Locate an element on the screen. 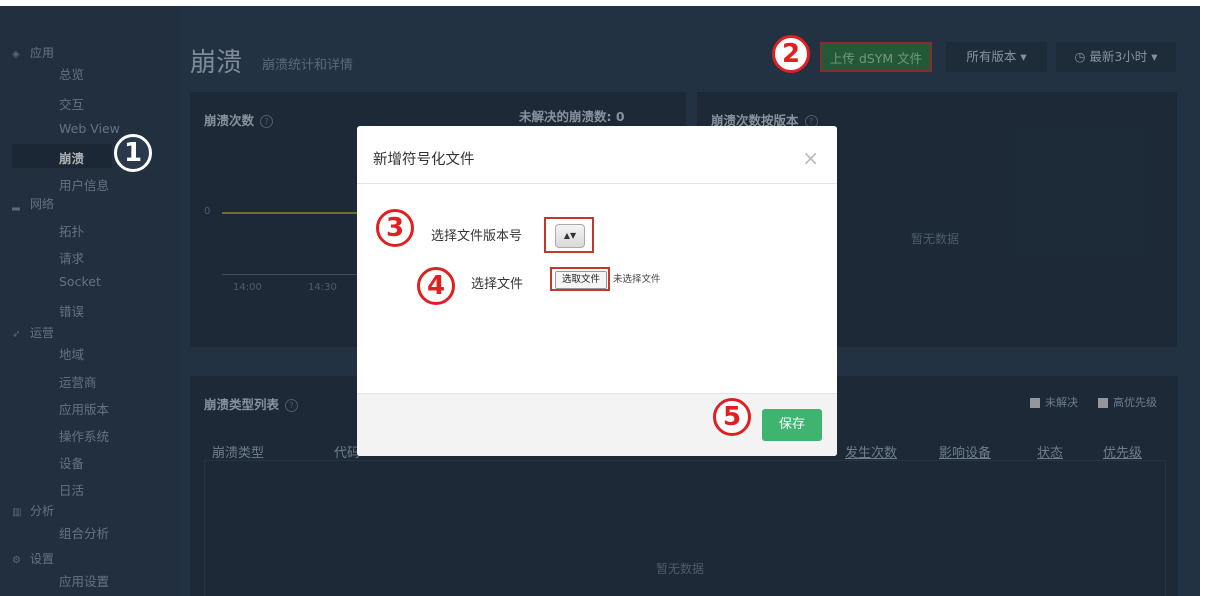  file-status-text: 未选择文件 is located at coordinates (637, 279).